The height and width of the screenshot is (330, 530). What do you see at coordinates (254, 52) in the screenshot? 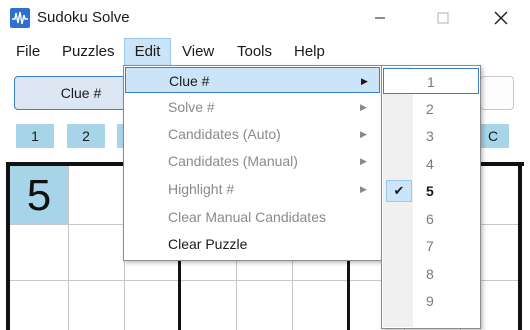
I see `menu-tools: Tools` at bounding box center [254, 52].